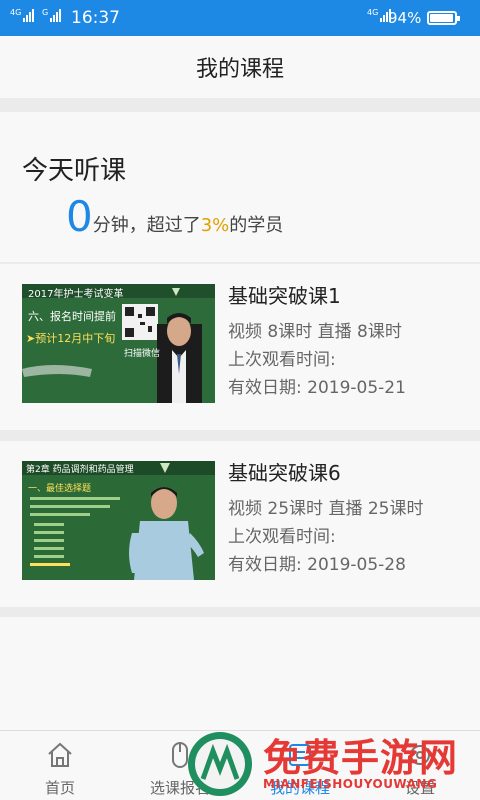 The width and height of the screenshot is (480, 800). Describe the element at coordinates (215, 225) in the screenshot. I see `percent-value: 3%` at that location.